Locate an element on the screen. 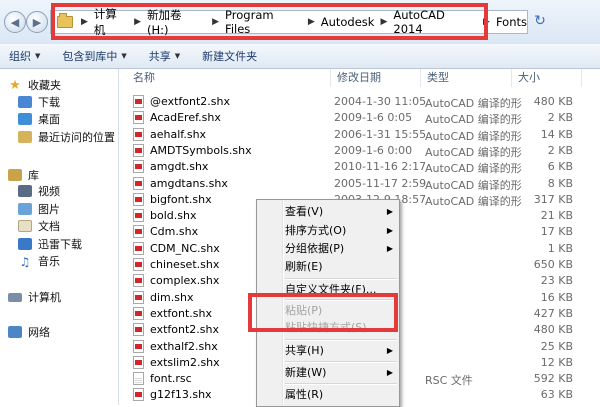 This screenshot has height=407, width=600. menu-item-new: 新建(W) ▶ is located at coordinates (328, 373).